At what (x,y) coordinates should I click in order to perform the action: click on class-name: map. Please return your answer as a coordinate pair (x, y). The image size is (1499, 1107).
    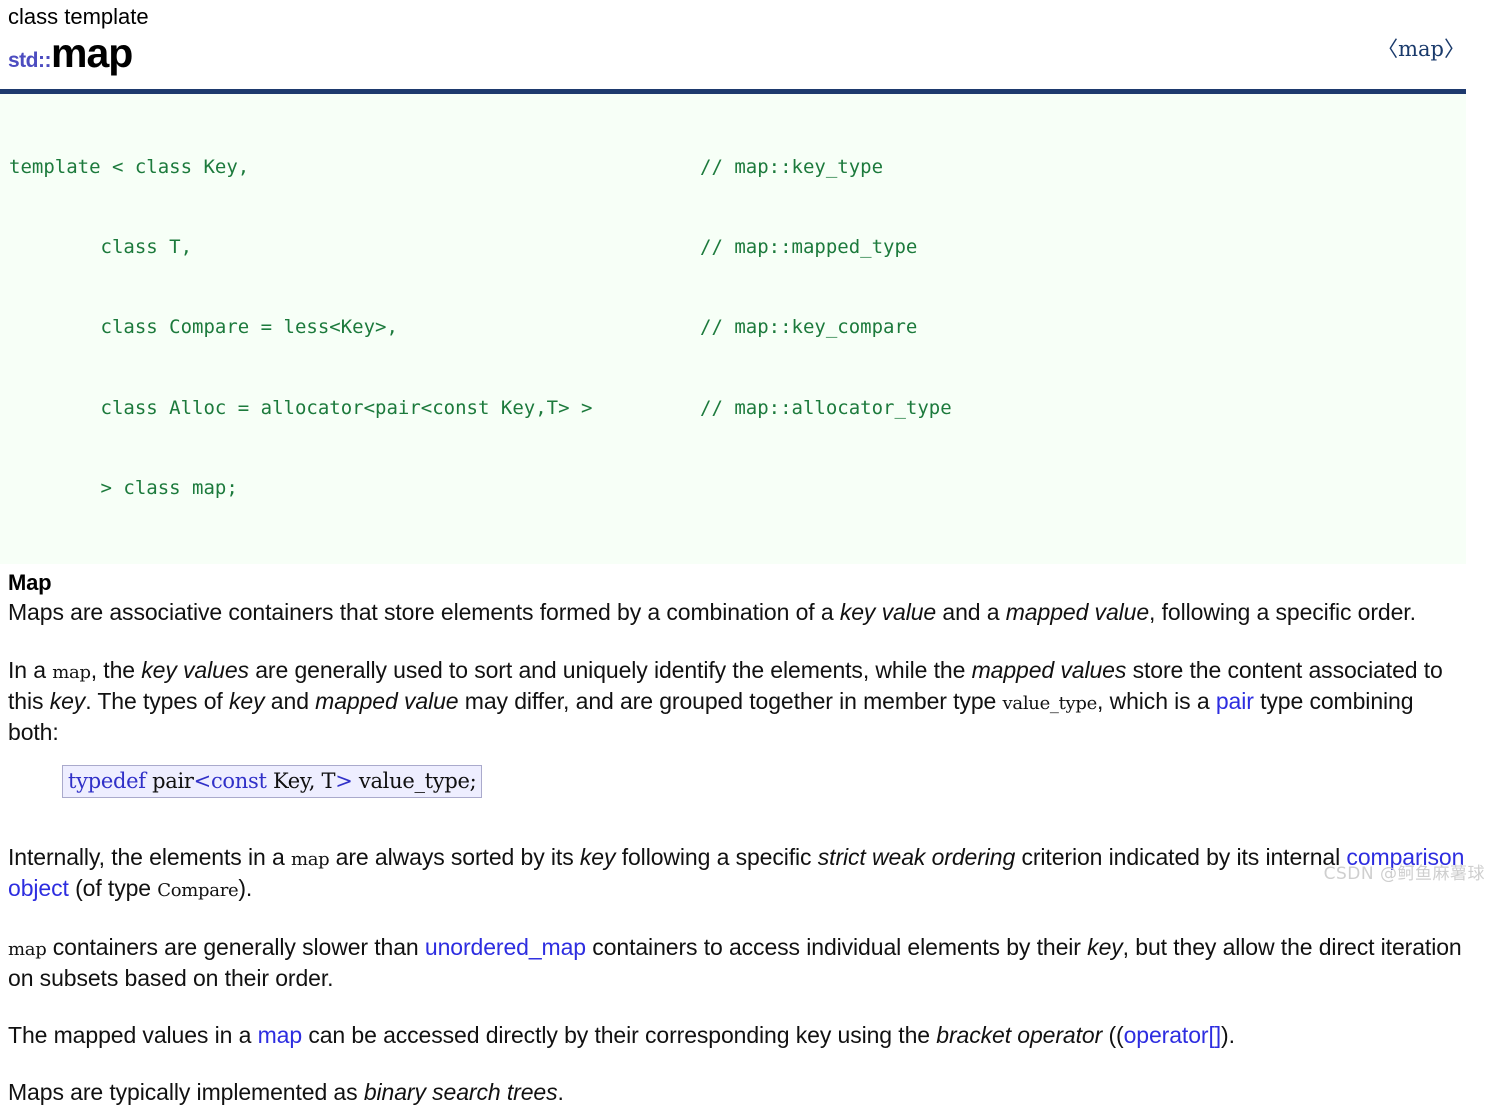
    Looking at the image, I should click on (92, 53).